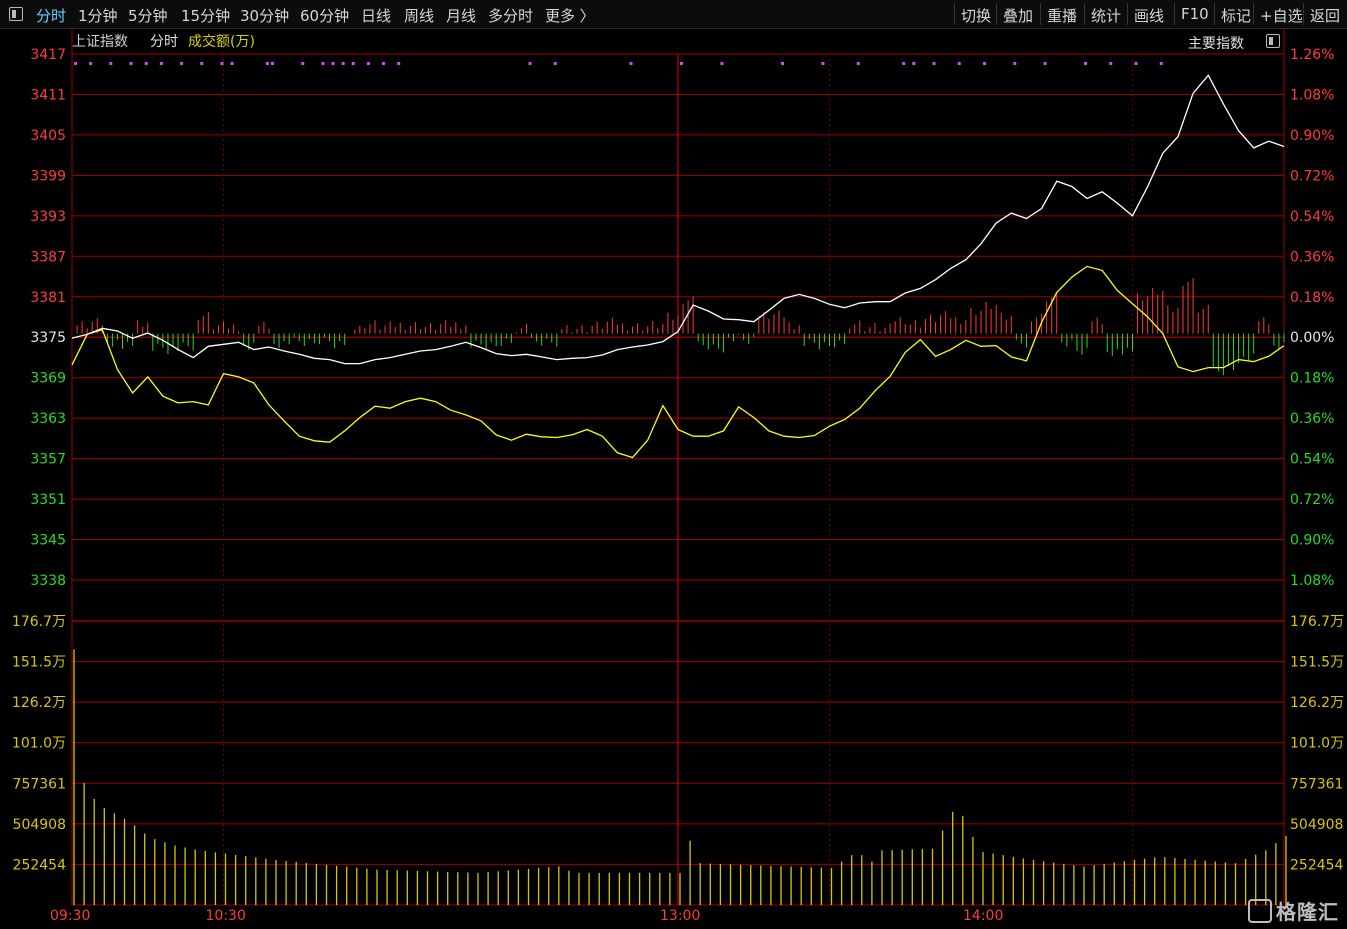 The width and height of the screenshot is (1347, 929). I want to click on price-tick-label: 3393, so click(48, 217).